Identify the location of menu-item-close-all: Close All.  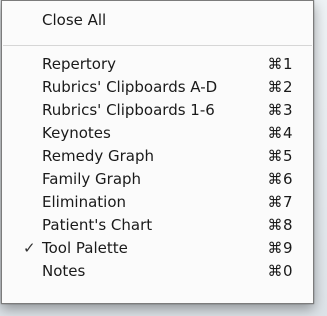
(157, 20).